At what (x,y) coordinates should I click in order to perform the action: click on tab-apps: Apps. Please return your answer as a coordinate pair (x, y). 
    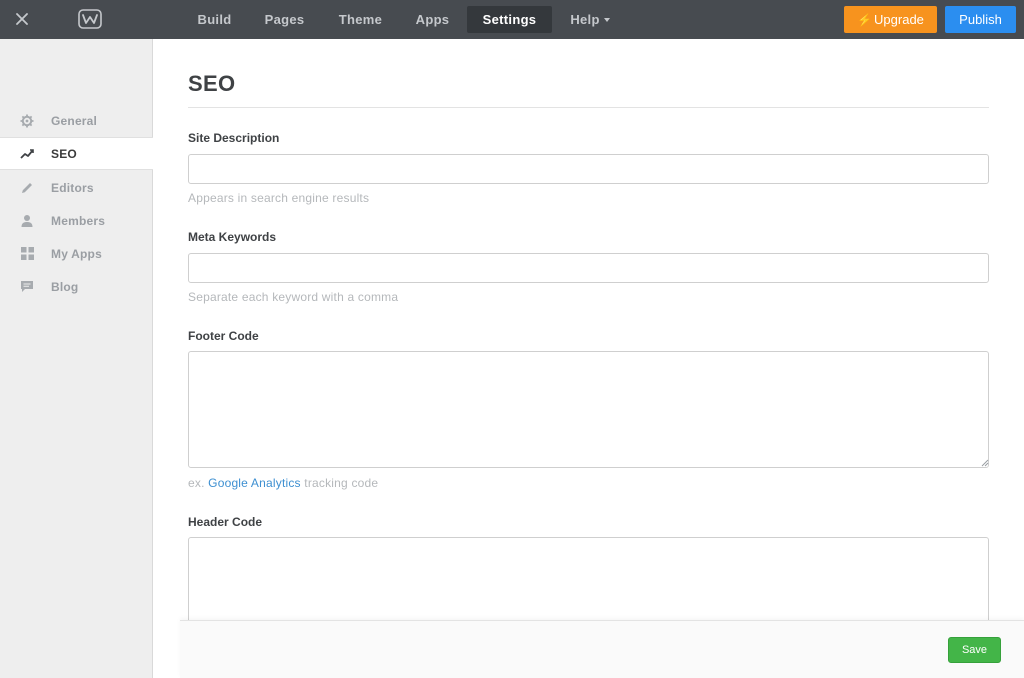
    Looking at the image, I should click on (432, 19).